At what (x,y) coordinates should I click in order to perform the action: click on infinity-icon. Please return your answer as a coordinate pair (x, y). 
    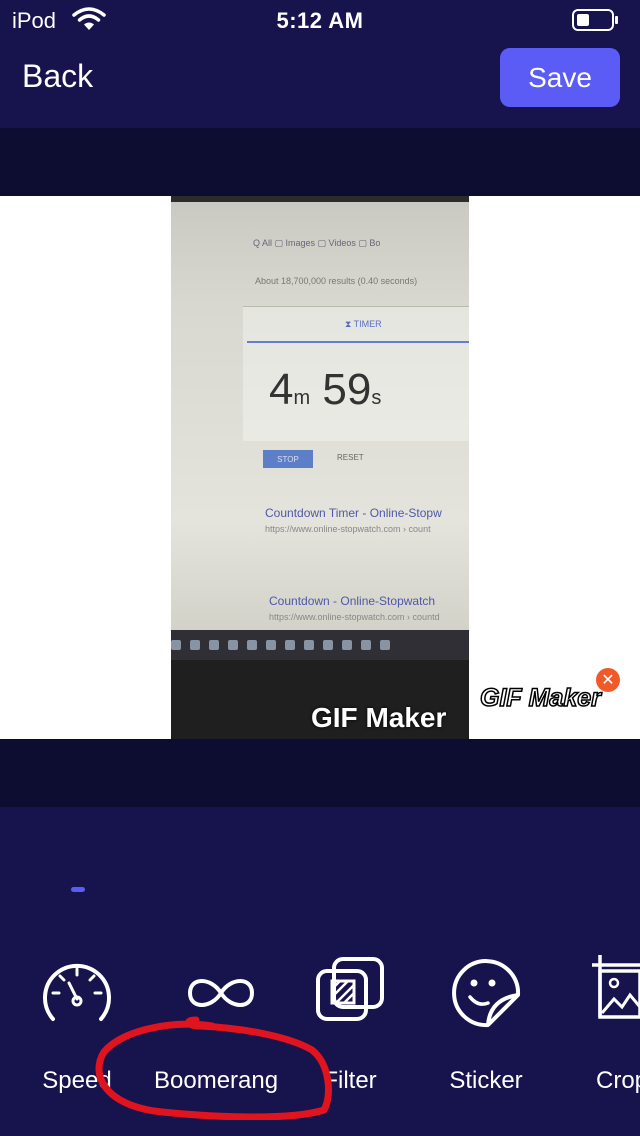
    Looking at the image, I should click on (221, 993).